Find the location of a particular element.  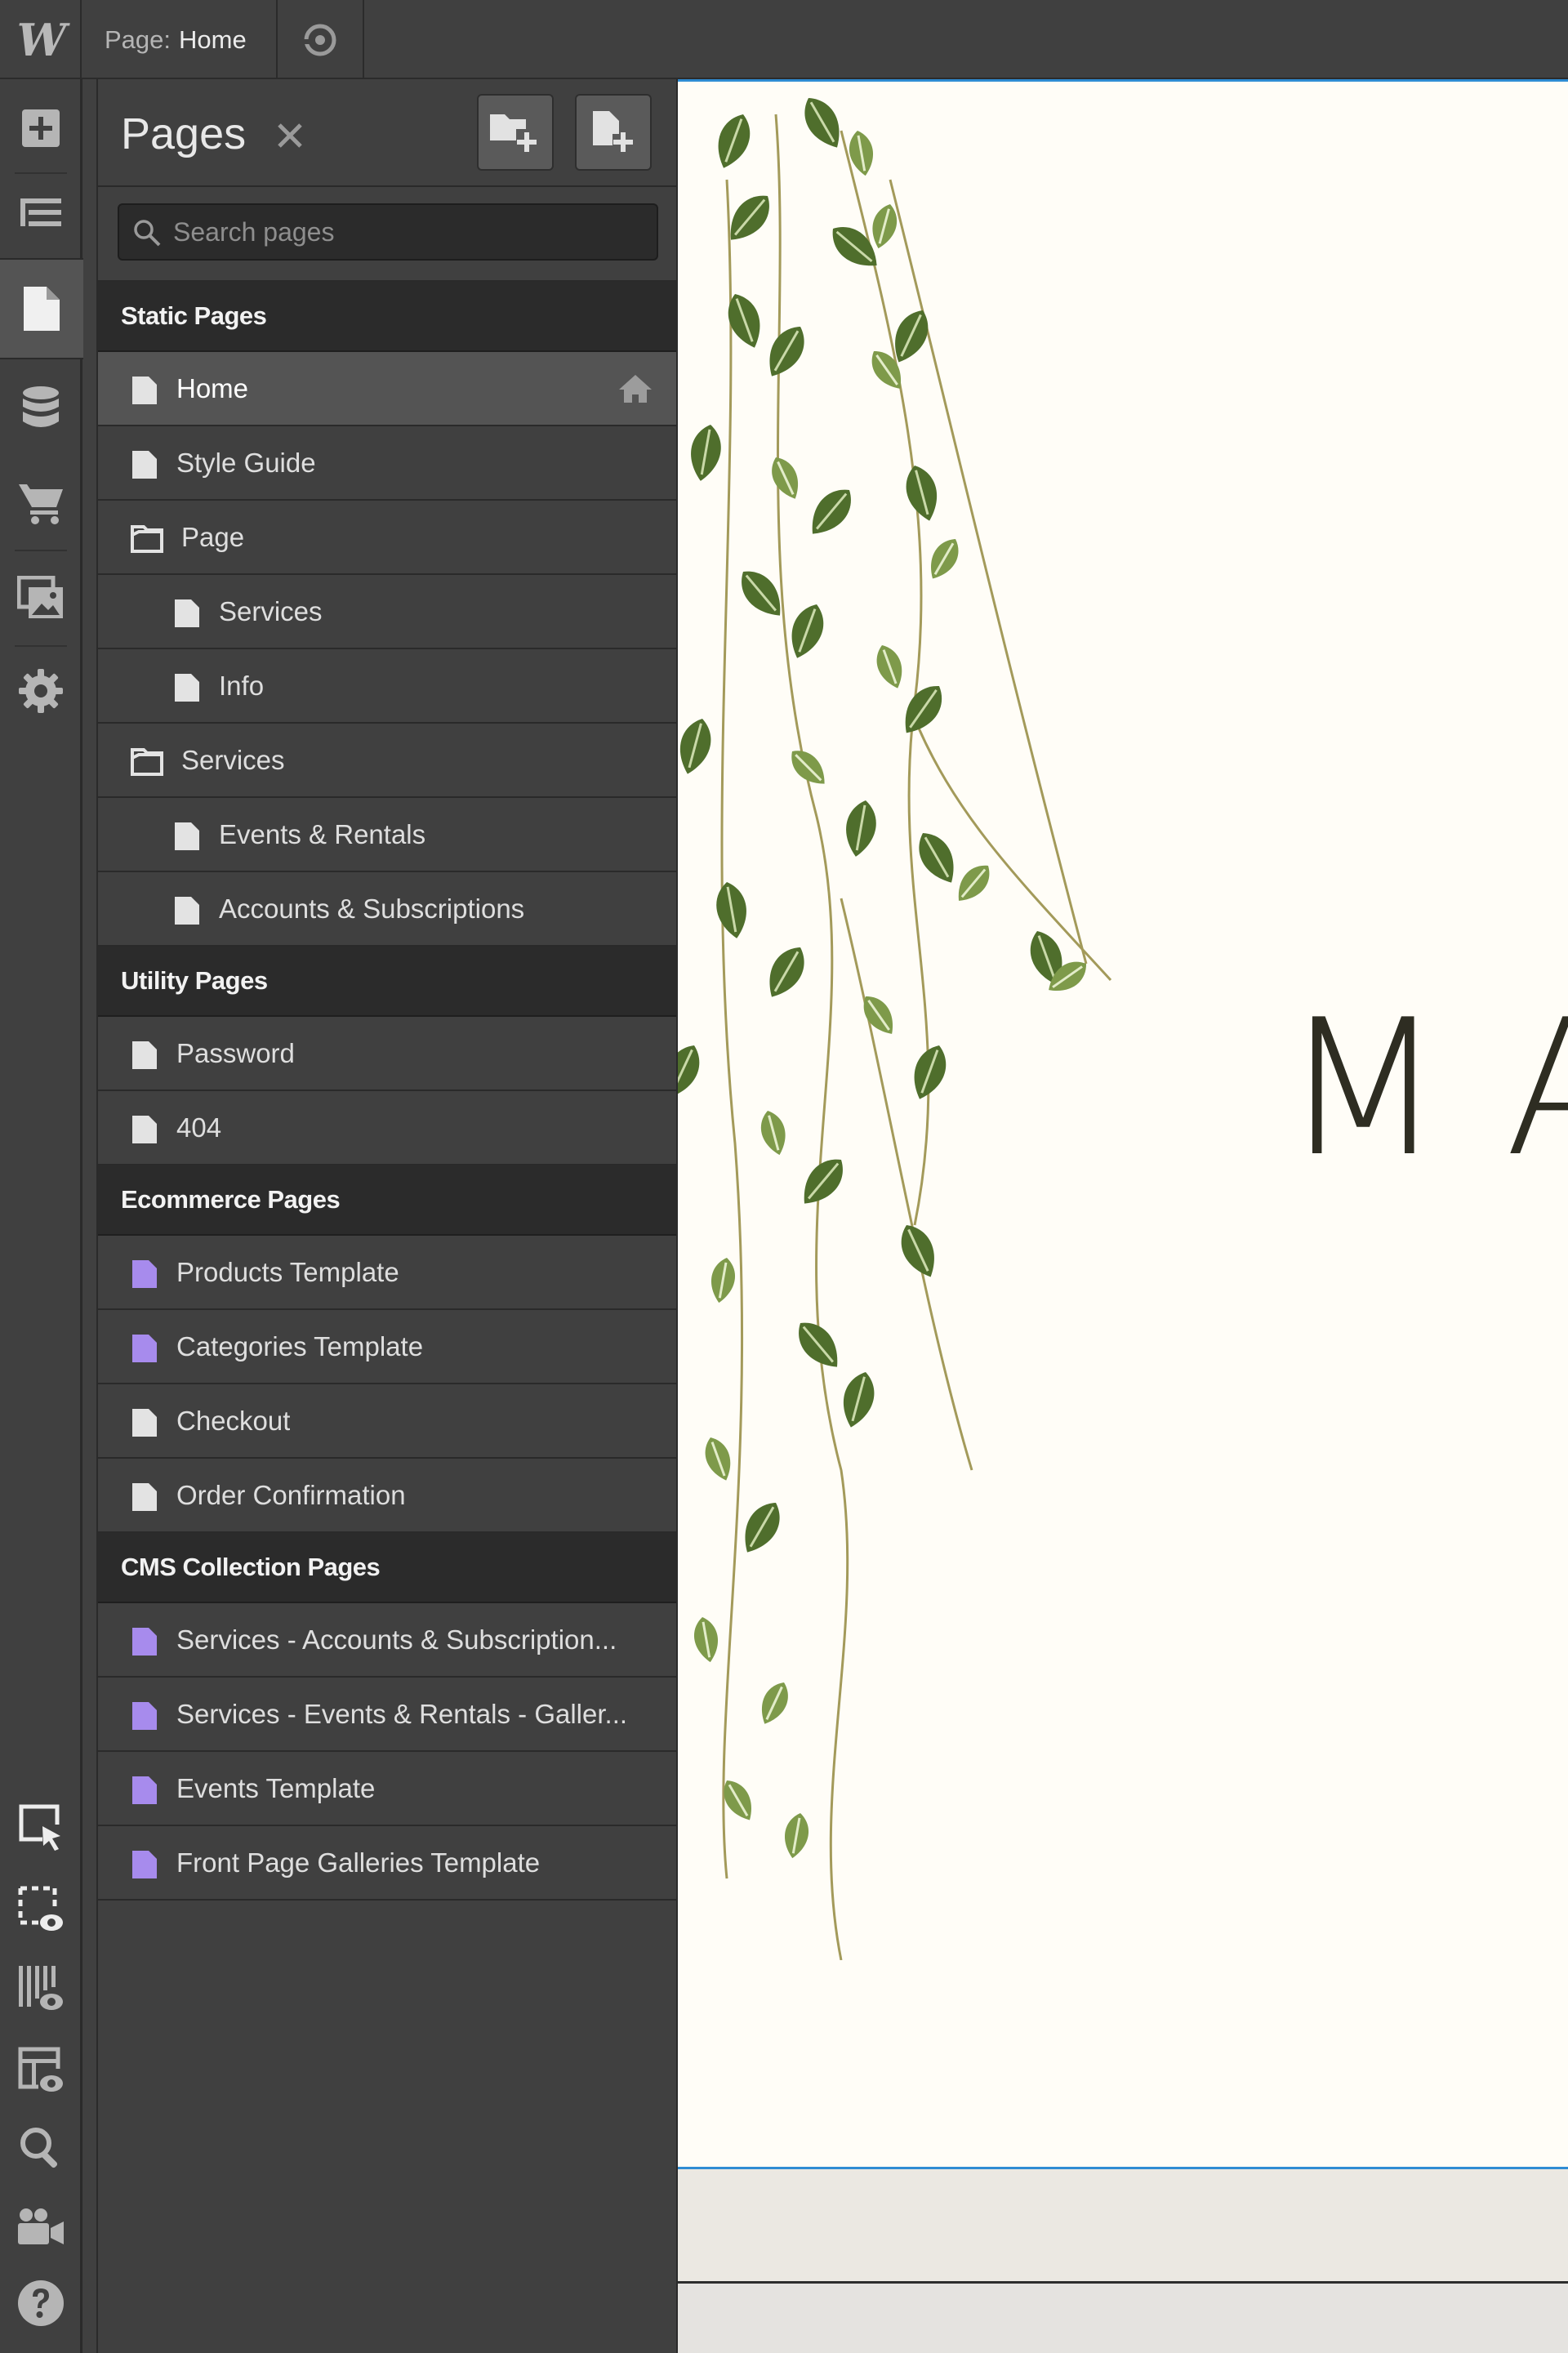

hero-heading: MA is located at coordinates (1425, 1089).